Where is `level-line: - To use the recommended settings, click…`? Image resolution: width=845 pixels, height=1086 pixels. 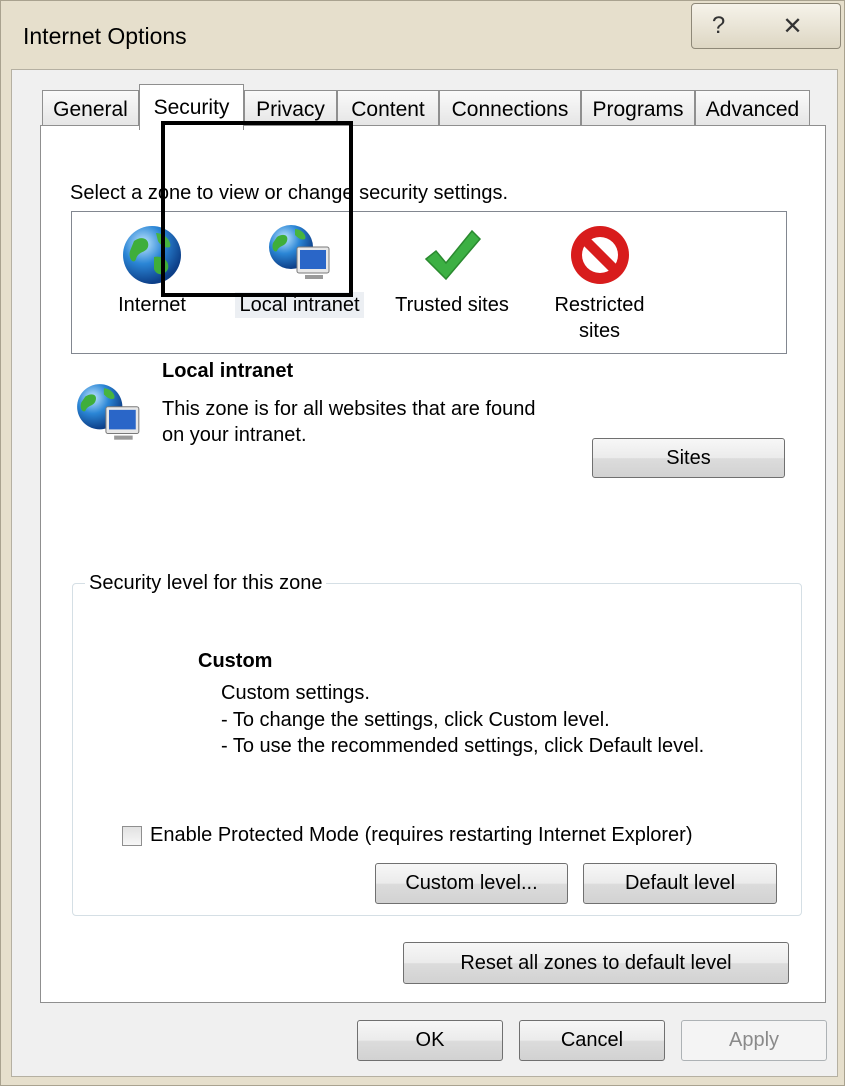 level-line: - To use the recommended settings, click… is located at coordinates (463, 746).